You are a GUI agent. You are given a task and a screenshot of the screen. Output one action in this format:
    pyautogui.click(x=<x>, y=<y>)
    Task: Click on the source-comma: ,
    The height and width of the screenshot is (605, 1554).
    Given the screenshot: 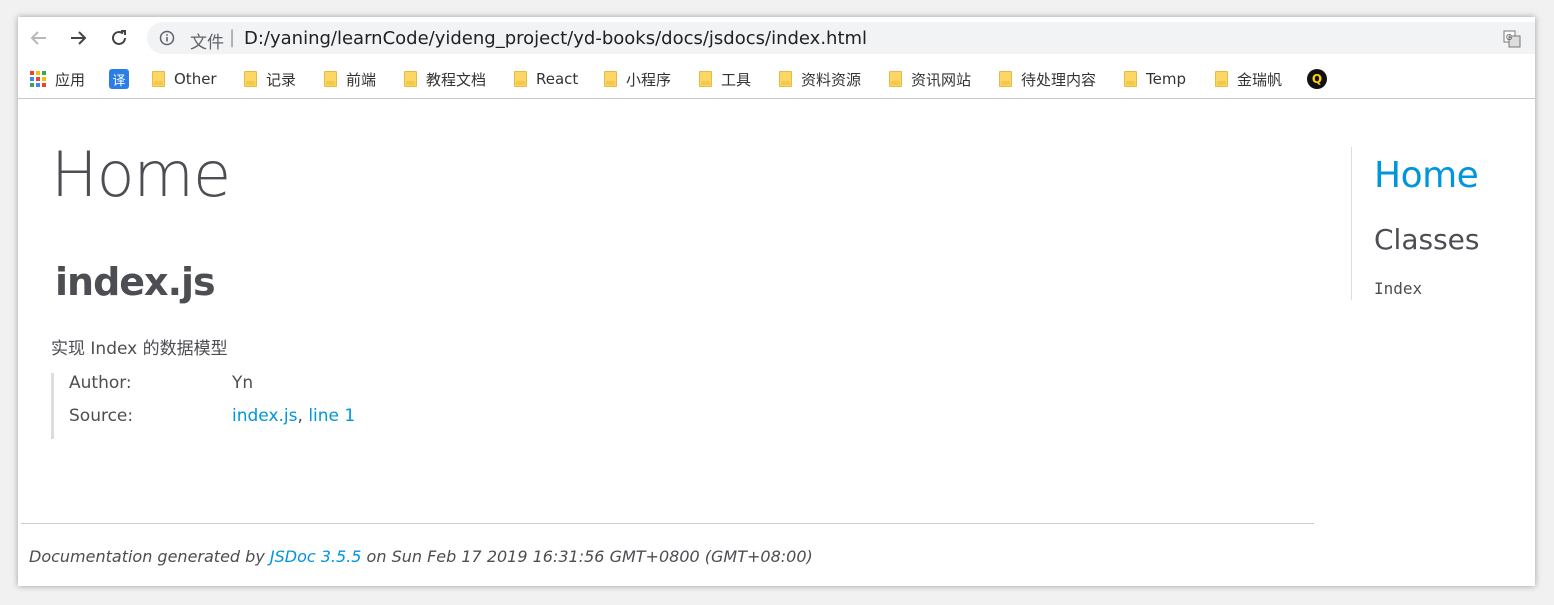 What is the action you would take?
    pyautogui.click(x=300, y=416)
    